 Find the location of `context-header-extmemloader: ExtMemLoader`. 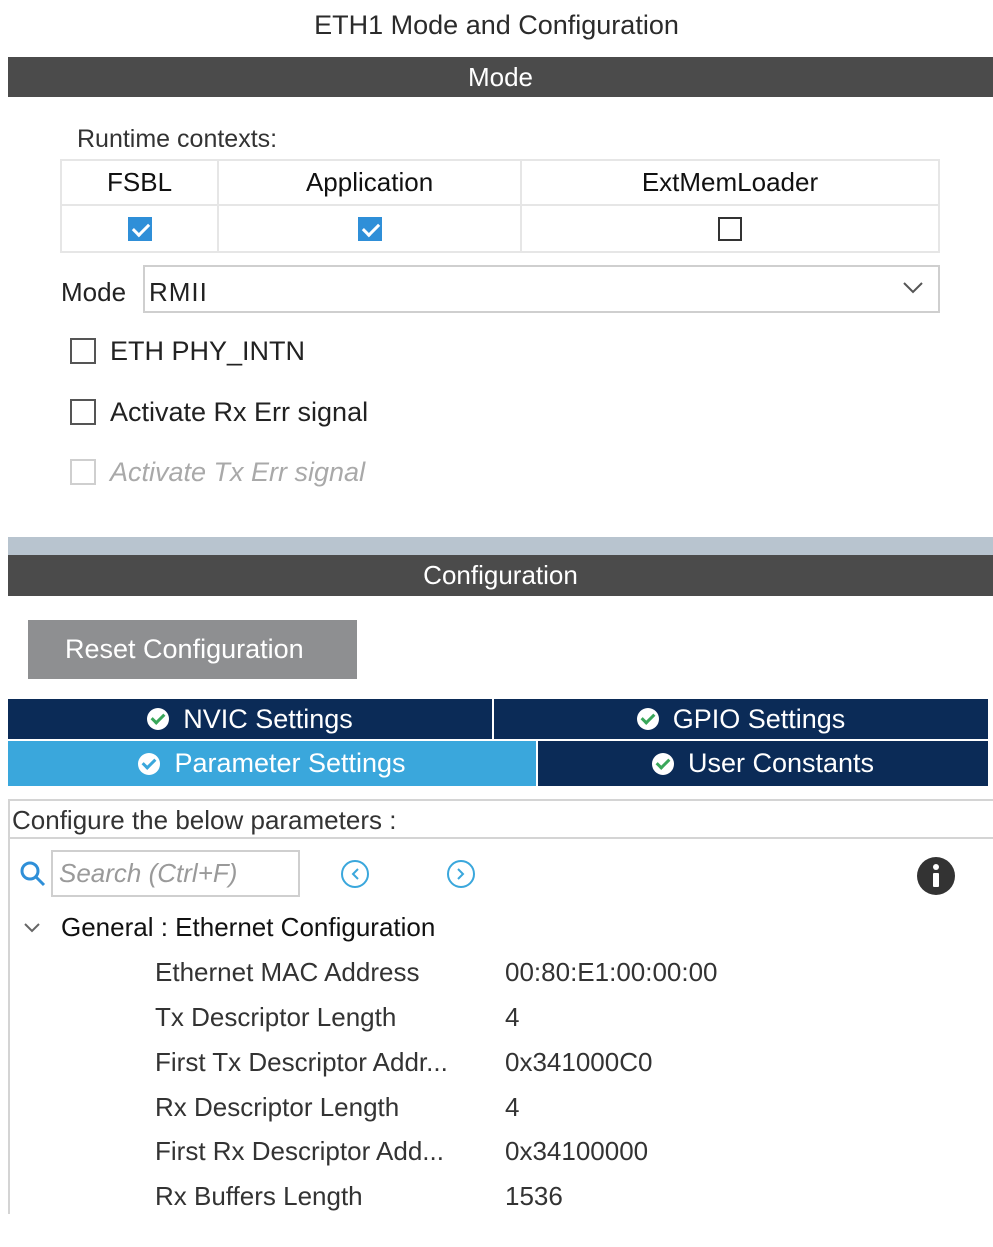

context-header-extmemloader: ExtMemLoader is located at coordinates (730, 182).